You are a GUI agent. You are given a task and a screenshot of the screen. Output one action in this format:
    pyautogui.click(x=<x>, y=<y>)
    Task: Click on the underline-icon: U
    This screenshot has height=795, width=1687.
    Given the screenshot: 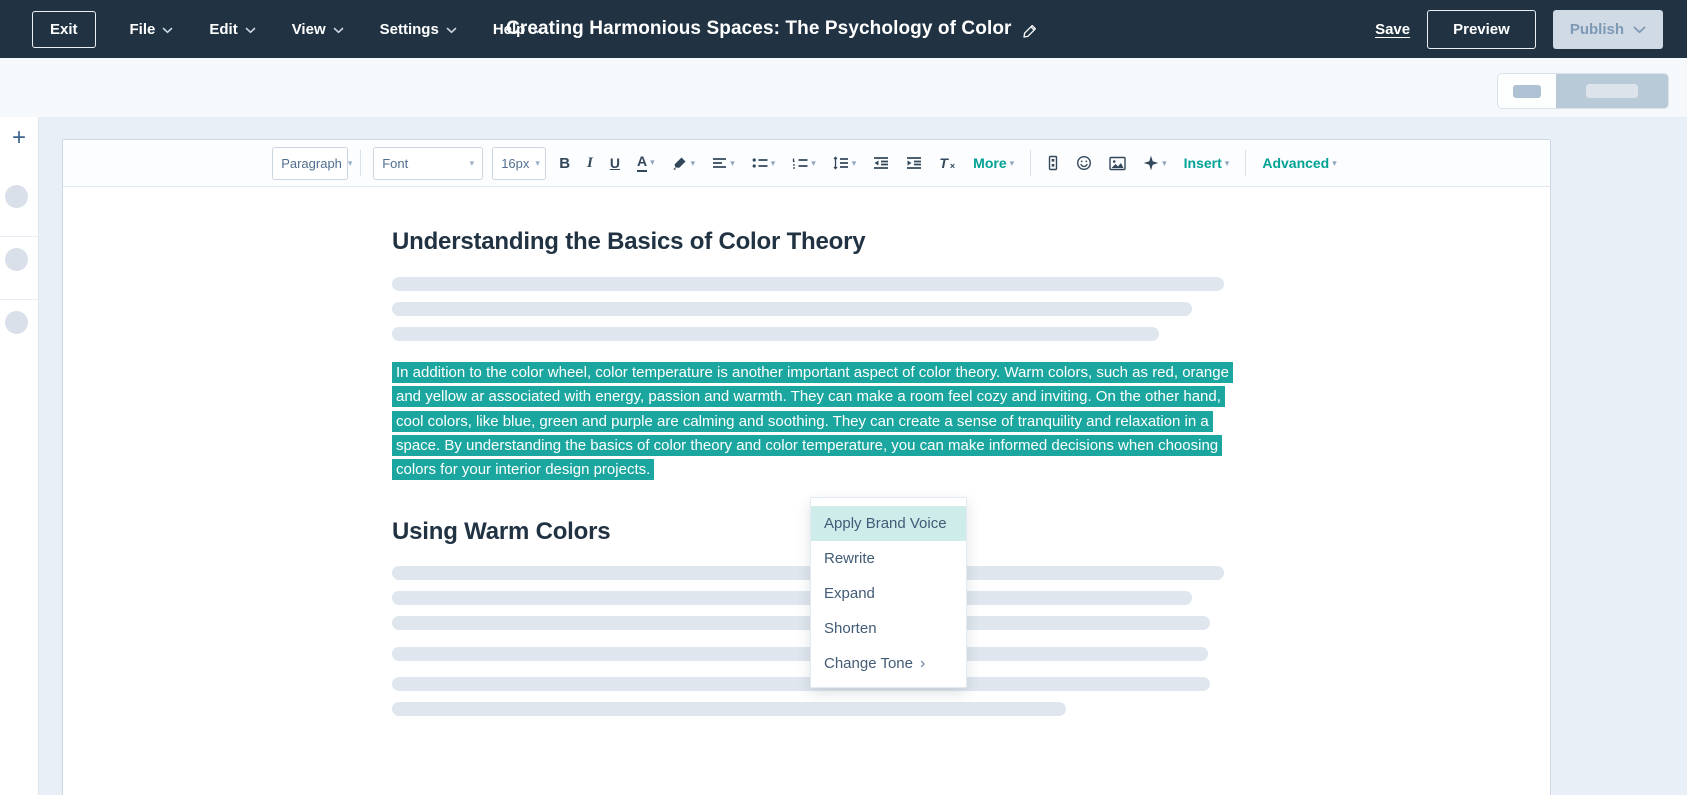 What is the action you would take?
    pyautogui.click(x=615, y=163)
    